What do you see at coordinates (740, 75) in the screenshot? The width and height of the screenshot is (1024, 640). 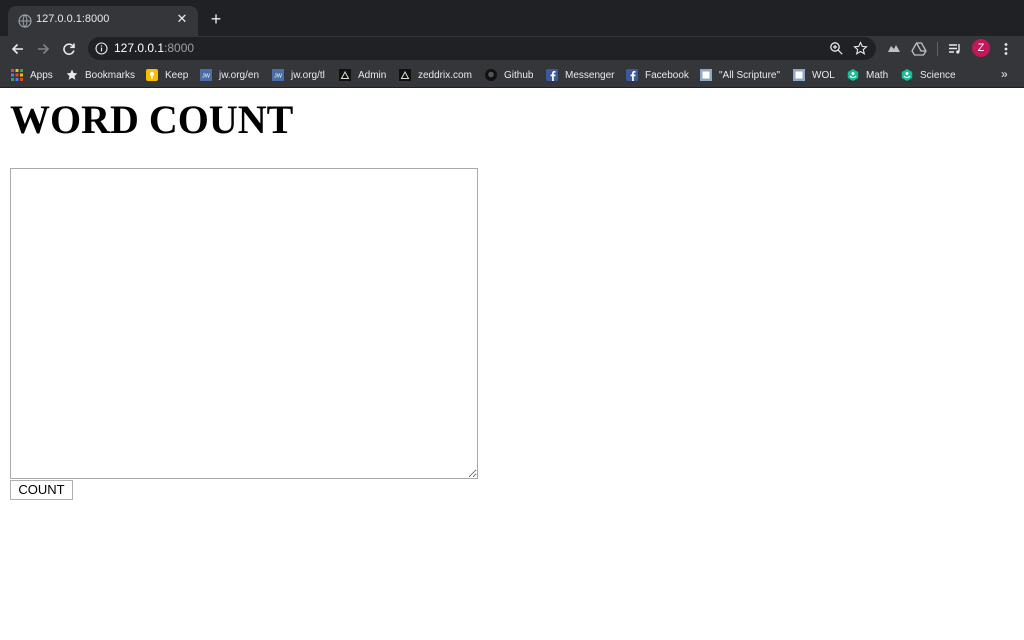 I see `bookmark-all-scripture: "All Scripture"` at bounding box center [740, 75].